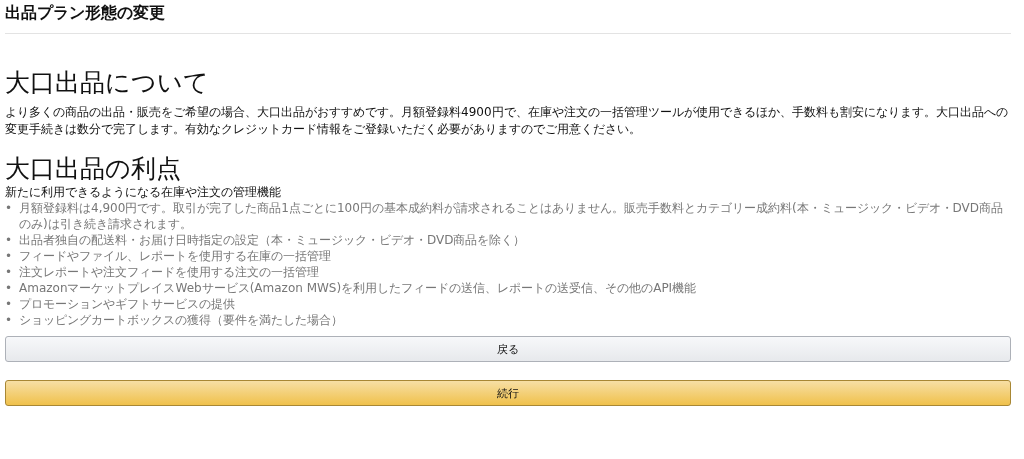 The height and width of the screenshot is (459, 1024). What do you see at coordinates (127, 304) in the screenshot?
I see `benefit-item: プロモーションやギフトサービスの提供` at bounding box center [127, 304].